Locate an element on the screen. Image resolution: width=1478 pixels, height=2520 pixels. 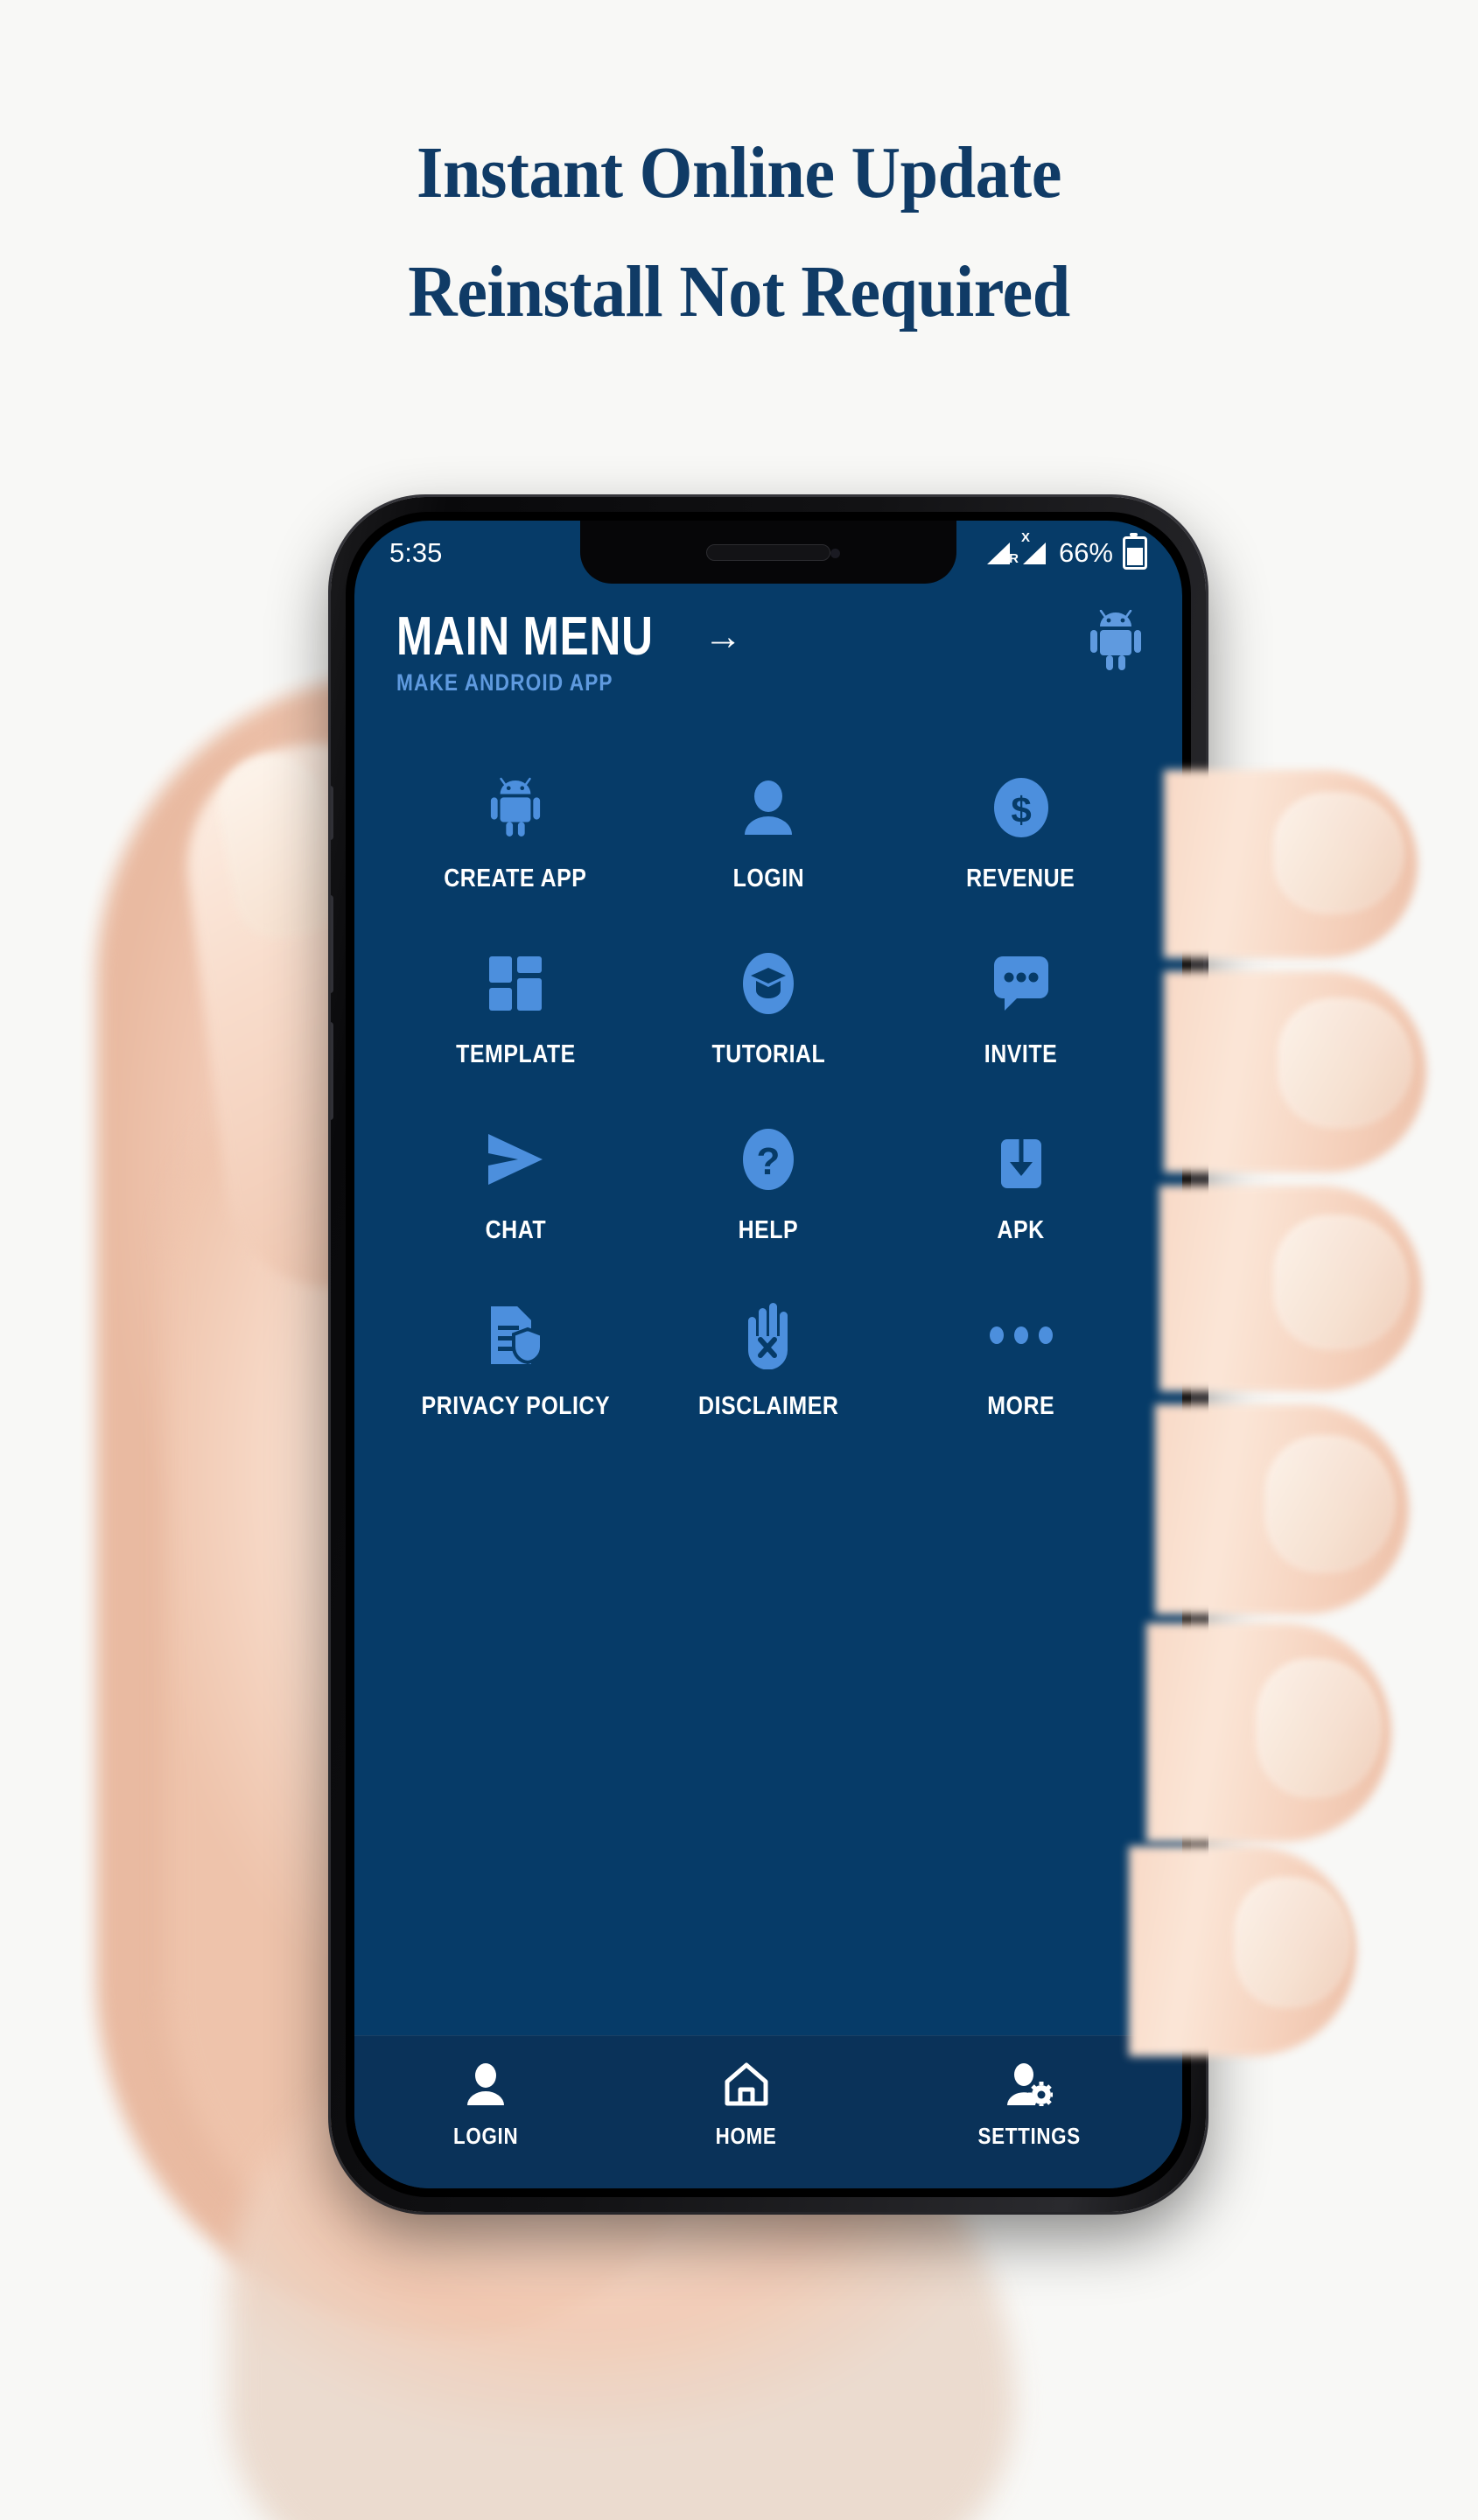
nav-item-login: LOGIN is located at coordinates (485, 2106).